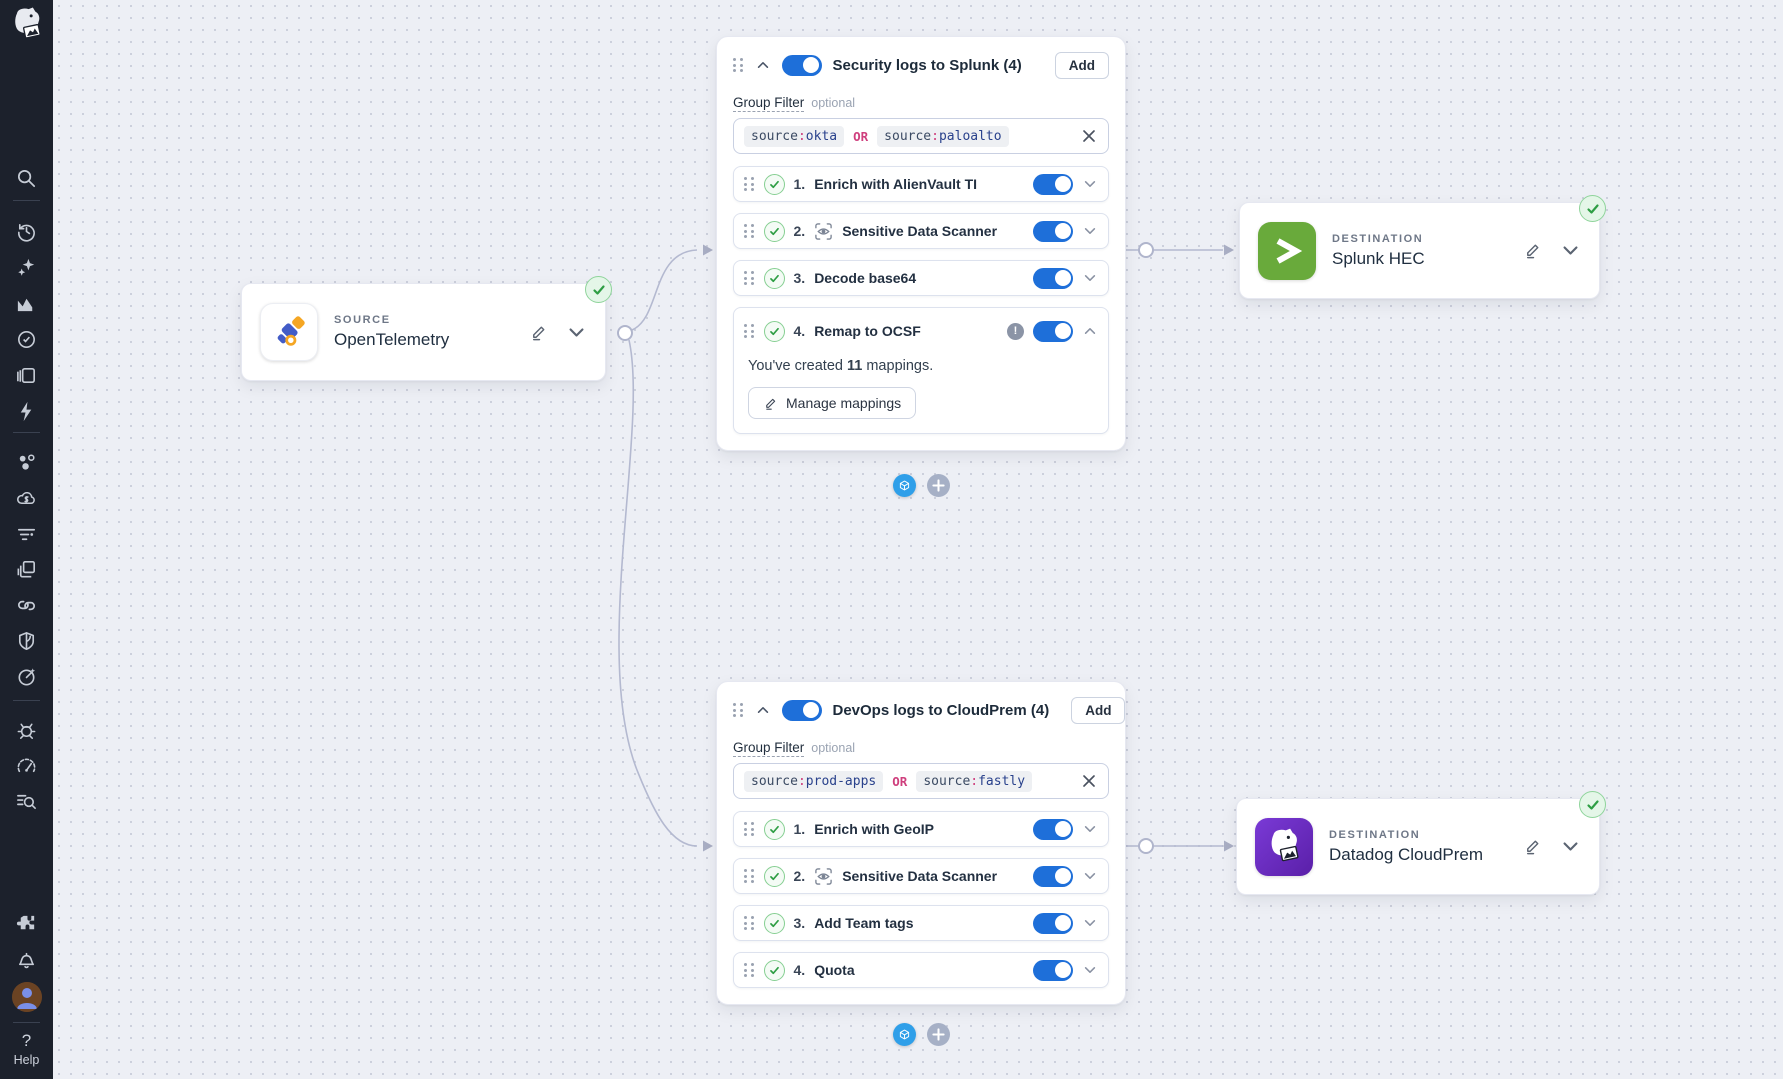 Image resolution: width=1783 pixels, height=1079 pixels. Describe the element at coordinates (26, 730) in the screenshot. I see `bug-icon` at that location.